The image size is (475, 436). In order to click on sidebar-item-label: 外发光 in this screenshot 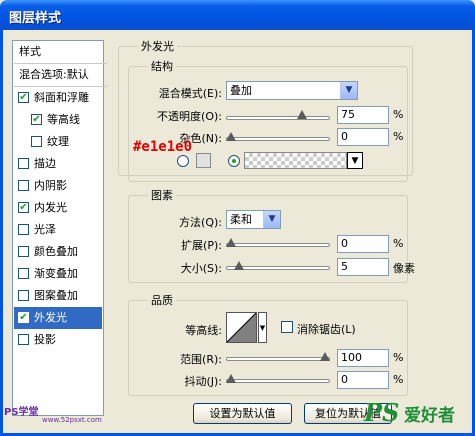, I will do `click(50, 317)`.